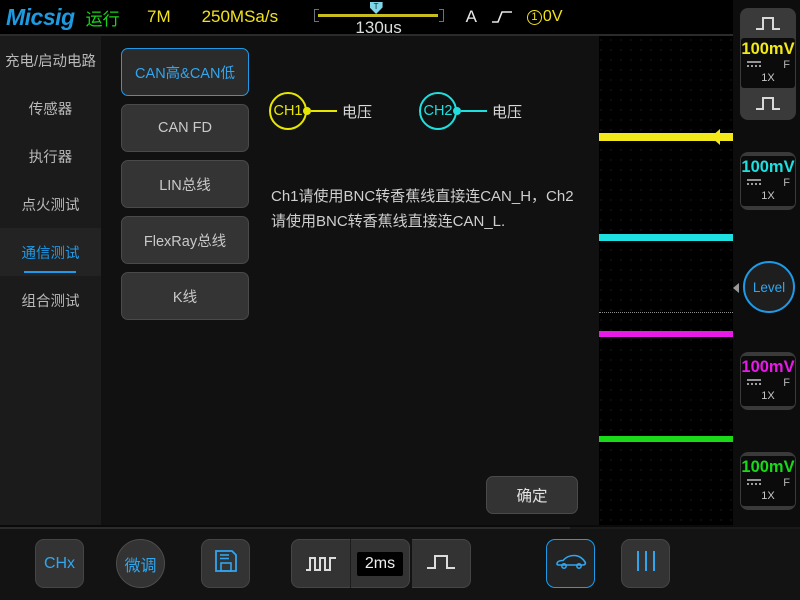 This screenshot has width=800, height=600. Describe the element at coordinates (471, 16) in the screenshot. I see `trigger-source-label: A` at that location.